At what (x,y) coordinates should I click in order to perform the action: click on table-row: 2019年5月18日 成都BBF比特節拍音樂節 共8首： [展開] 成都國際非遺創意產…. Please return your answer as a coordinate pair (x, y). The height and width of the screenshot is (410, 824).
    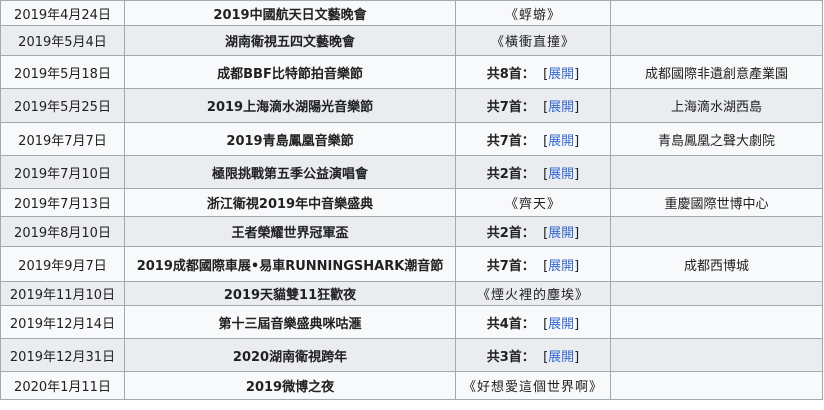
    Looking at the image, I should click on (411, 72).